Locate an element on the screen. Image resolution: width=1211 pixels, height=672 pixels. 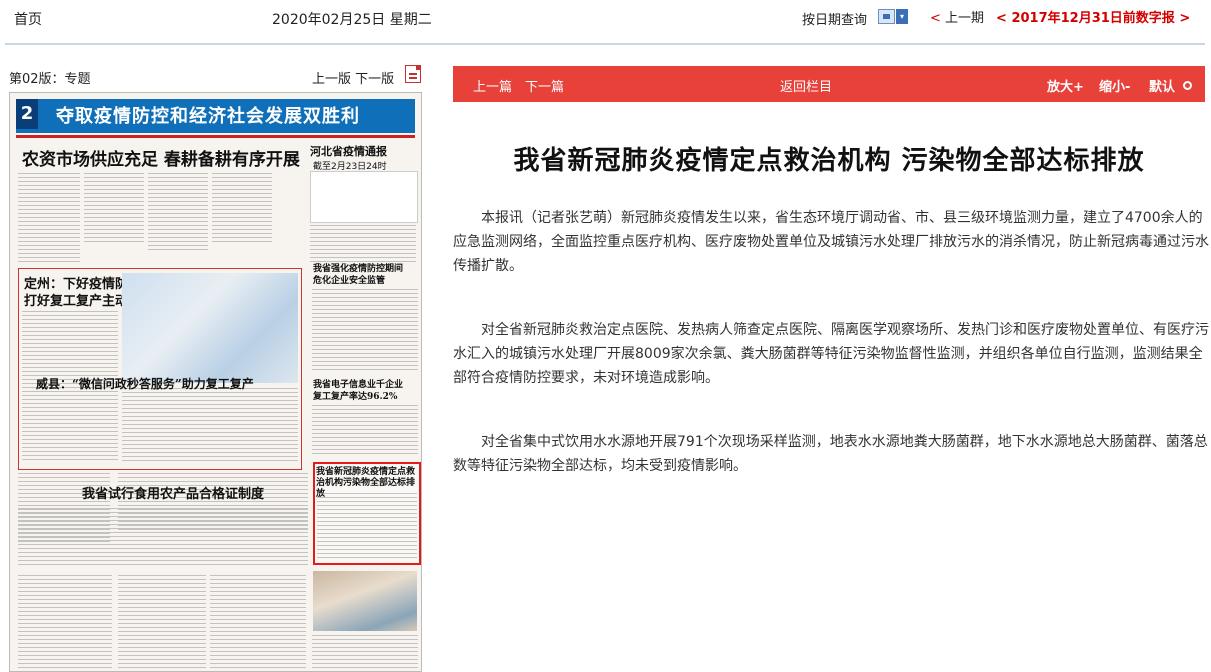
back-to-column-link: 返回栏目 is located at coordinates (806, 85).